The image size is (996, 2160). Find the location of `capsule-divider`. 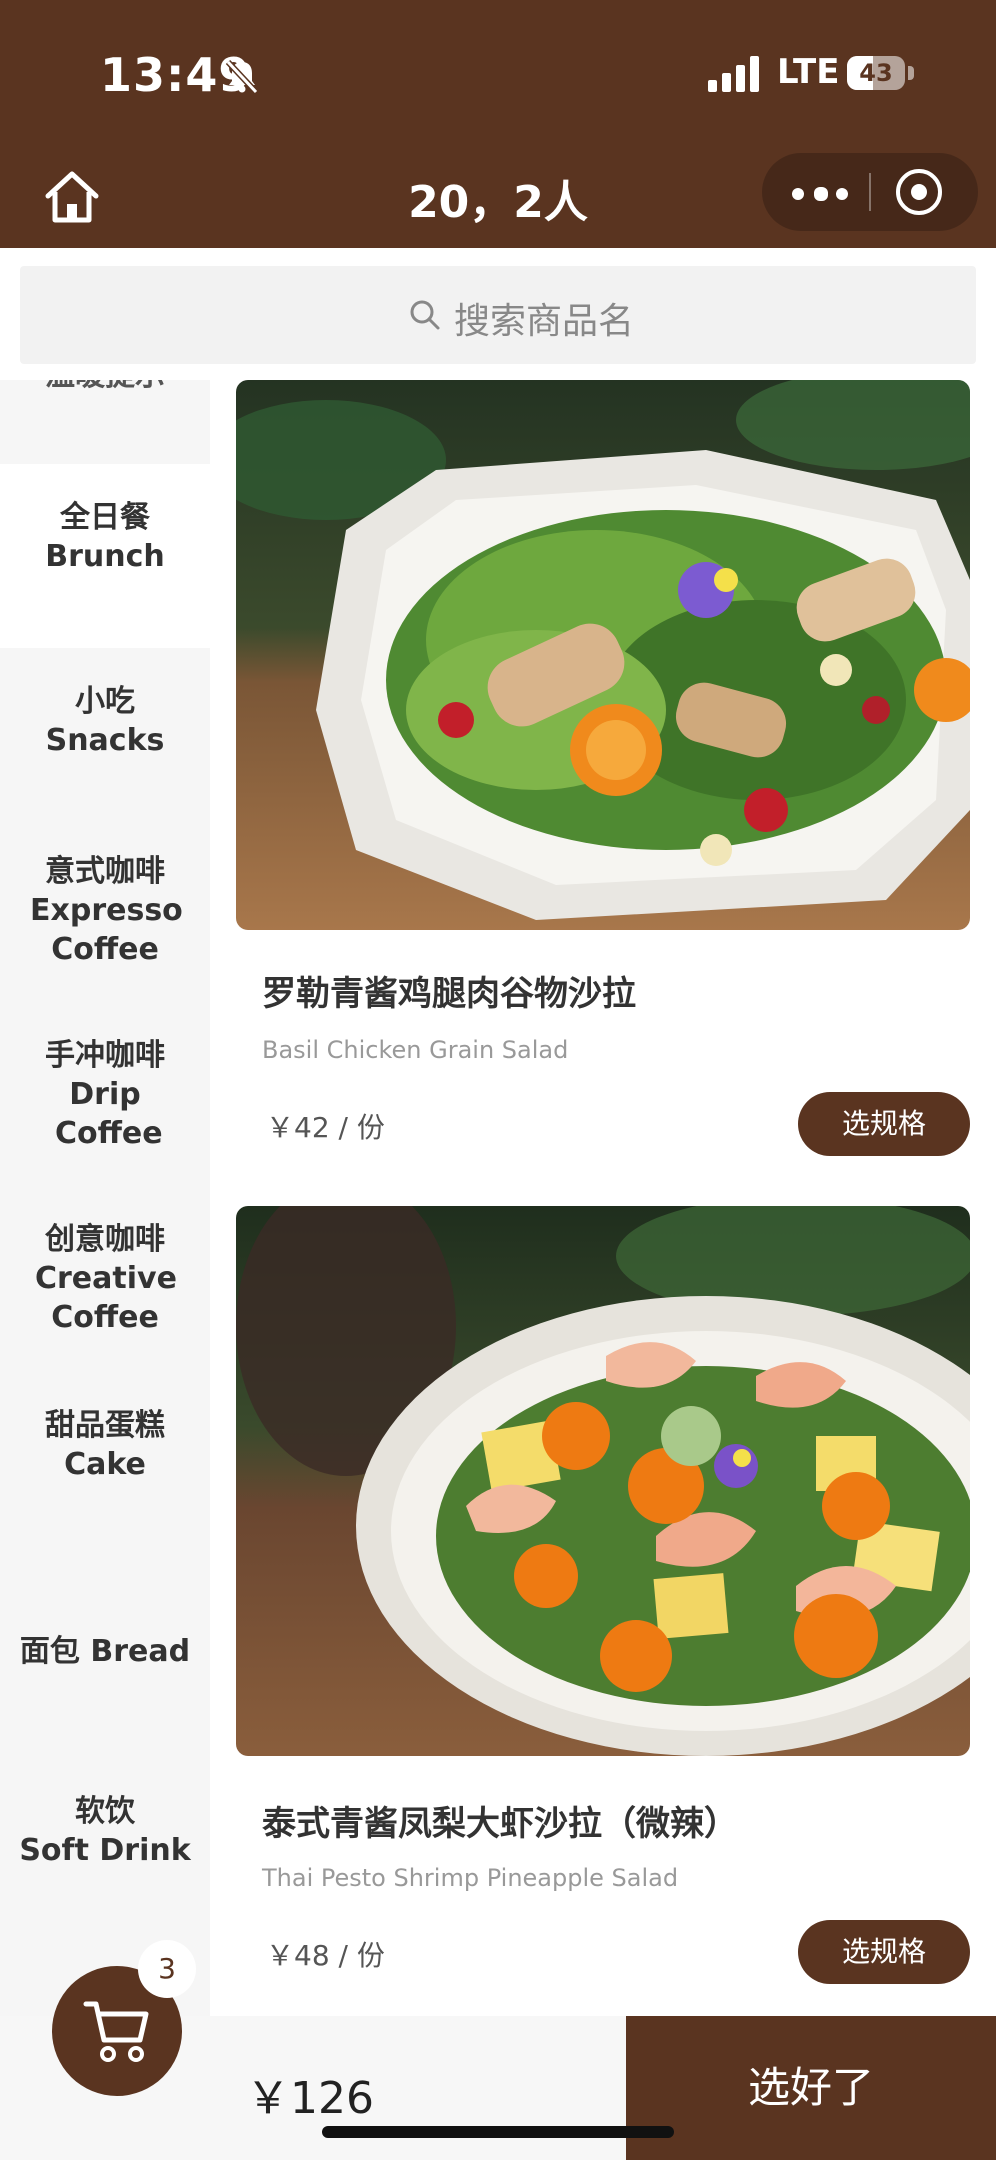

capsule-divider is located at coordinates (870, 192).